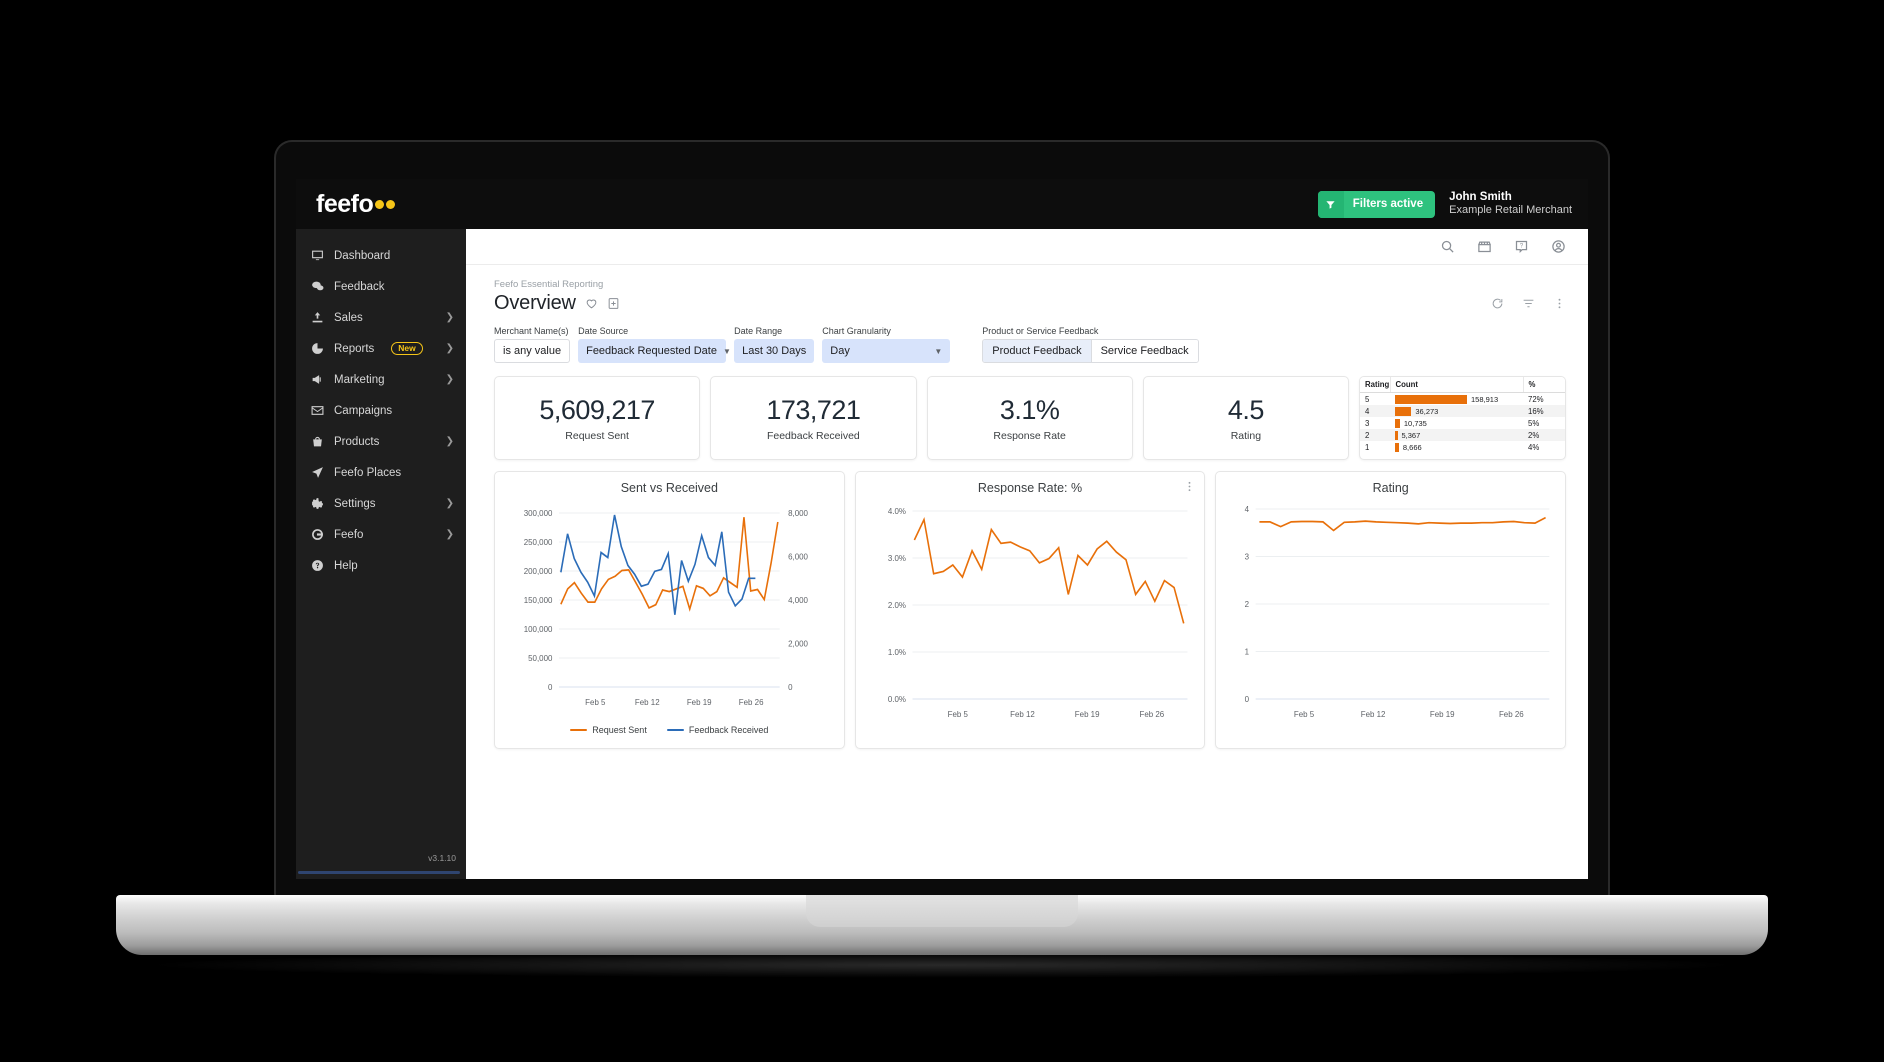  Describe the element at coordinates (1144, 351) in the screenshot. I see `segment-service-feedback: Service Feedback` at that location.